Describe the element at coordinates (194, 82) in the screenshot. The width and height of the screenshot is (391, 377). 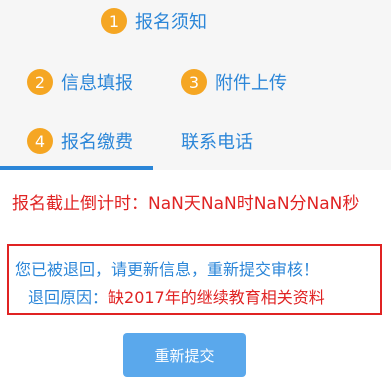
I see `step-number-badge: 3` at that location.